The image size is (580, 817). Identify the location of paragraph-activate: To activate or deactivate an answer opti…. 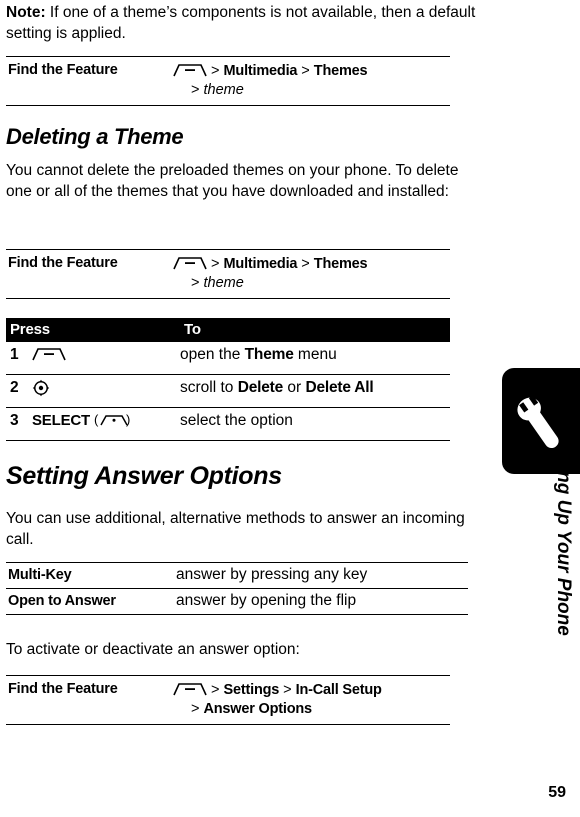
(153, 649).